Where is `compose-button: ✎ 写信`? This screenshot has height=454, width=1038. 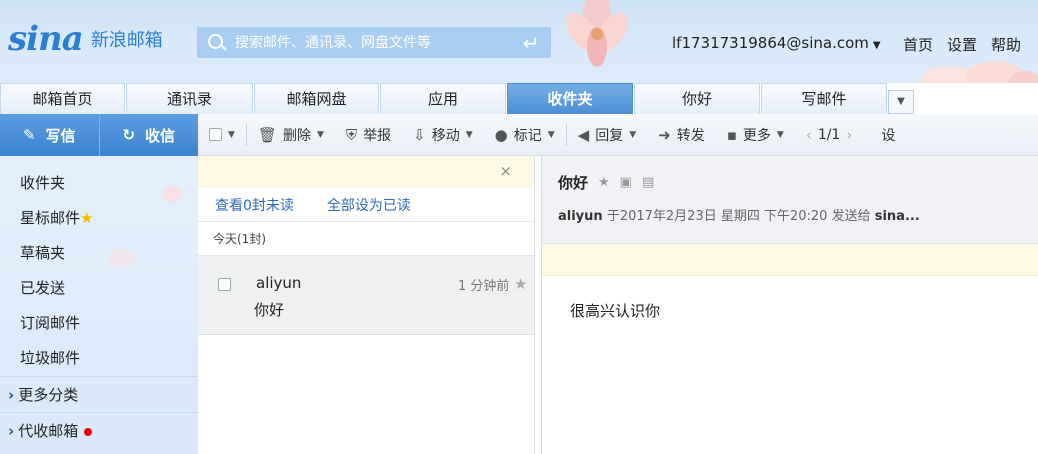
compose-button: ✎ 写信 is located at coordinates (49, 135).